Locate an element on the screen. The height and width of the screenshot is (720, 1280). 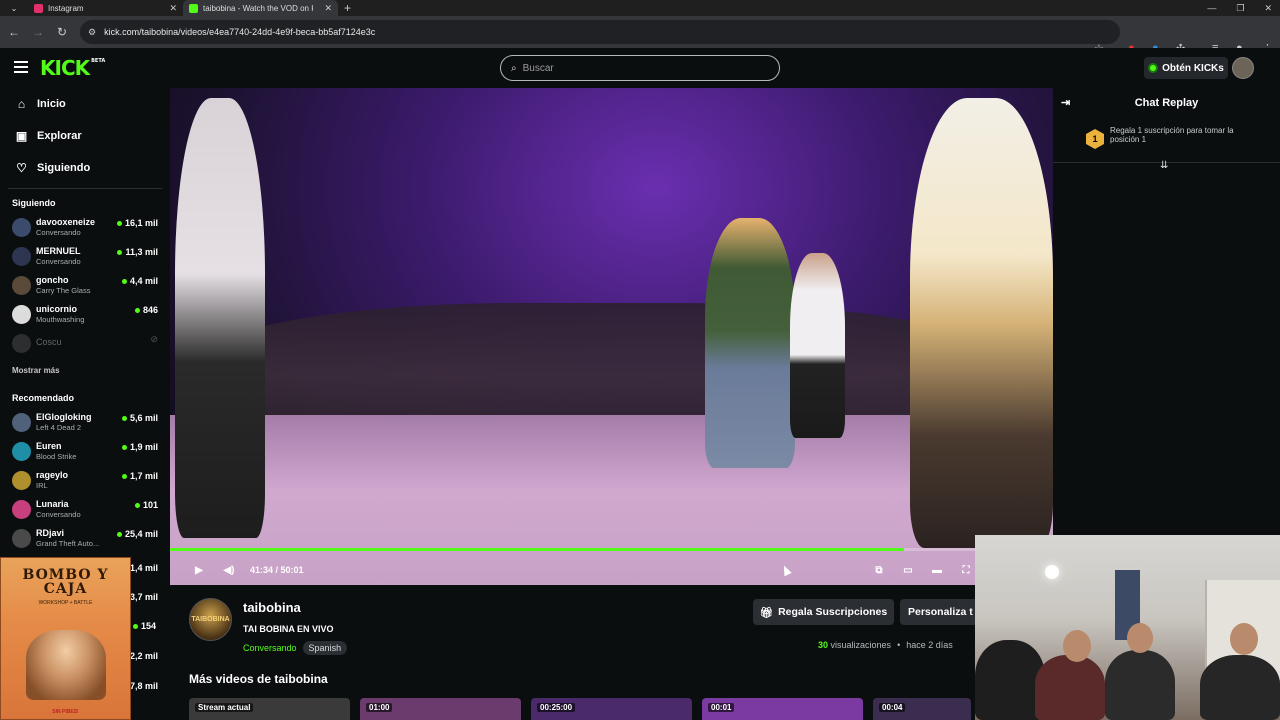
following-section-title: Siguiendo is located at coordinates (34, 203).